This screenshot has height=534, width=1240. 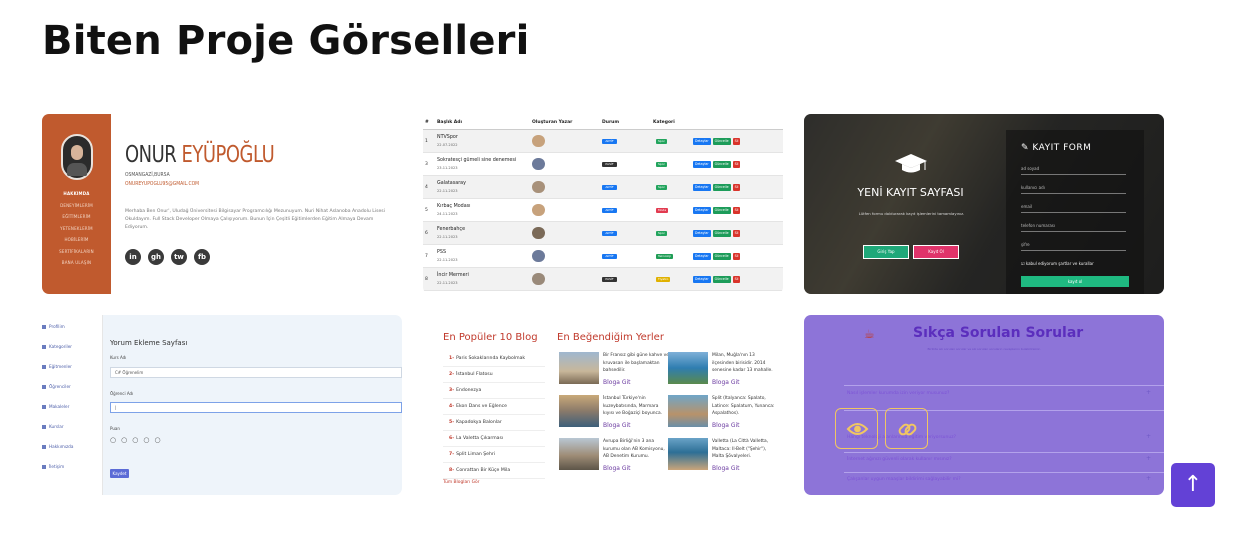 I want to click on row-number: 4, so click(x=426, y=187).